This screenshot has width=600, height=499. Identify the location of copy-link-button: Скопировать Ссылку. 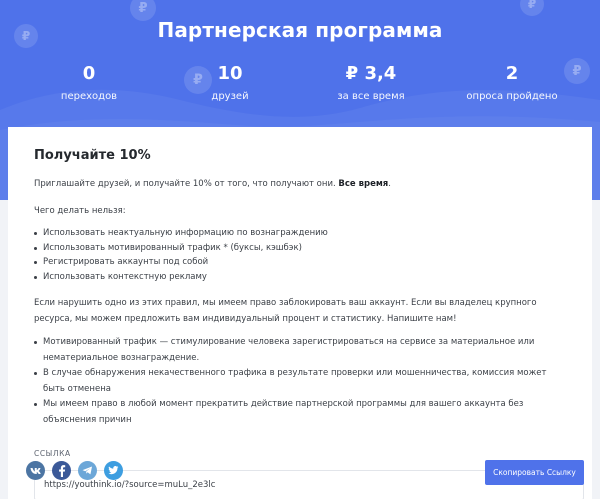
(534, 472).